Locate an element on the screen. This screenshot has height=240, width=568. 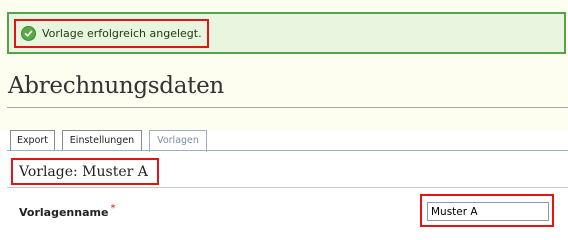
template-name-highlight is located at coordinates (487, 210).